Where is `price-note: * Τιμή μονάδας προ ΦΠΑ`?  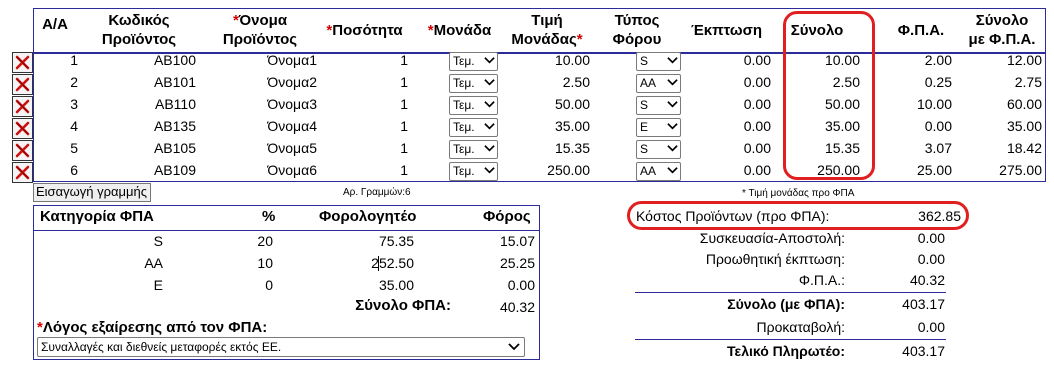 price-note: * Τιμή μονάδας προ ΦΠΑ is located at coordinates (798, 194).